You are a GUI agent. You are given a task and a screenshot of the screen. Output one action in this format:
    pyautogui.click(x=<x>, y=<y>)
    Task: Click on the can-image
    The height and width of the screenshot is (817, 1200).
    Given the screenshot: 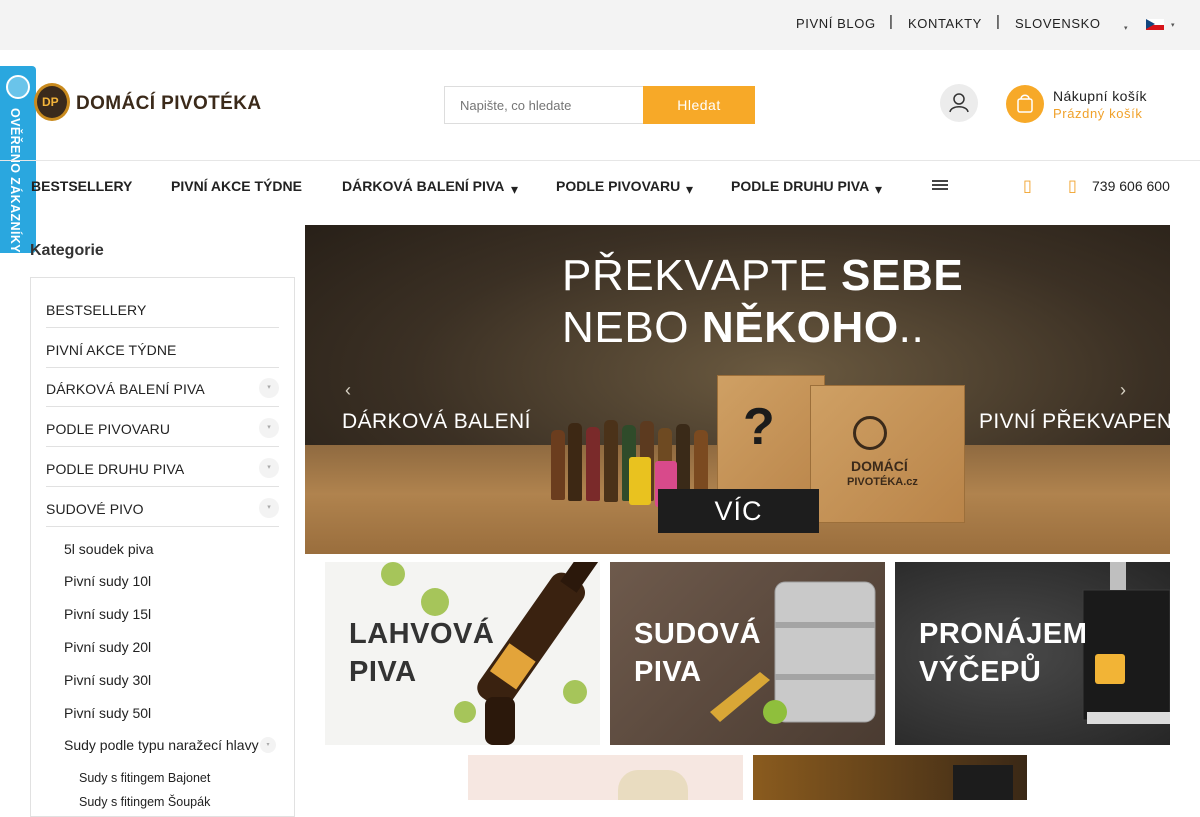 What is the action you would take?
    pyautogui.click(x=653, y=785)
    